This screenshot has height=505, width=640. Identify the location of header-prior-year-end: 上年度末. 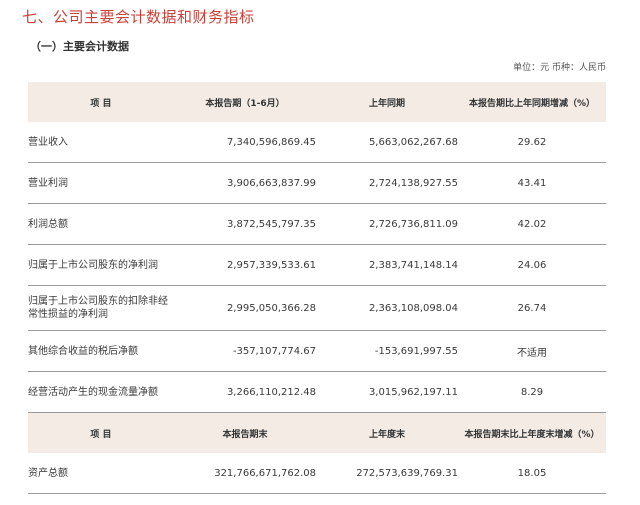
(387, 432).